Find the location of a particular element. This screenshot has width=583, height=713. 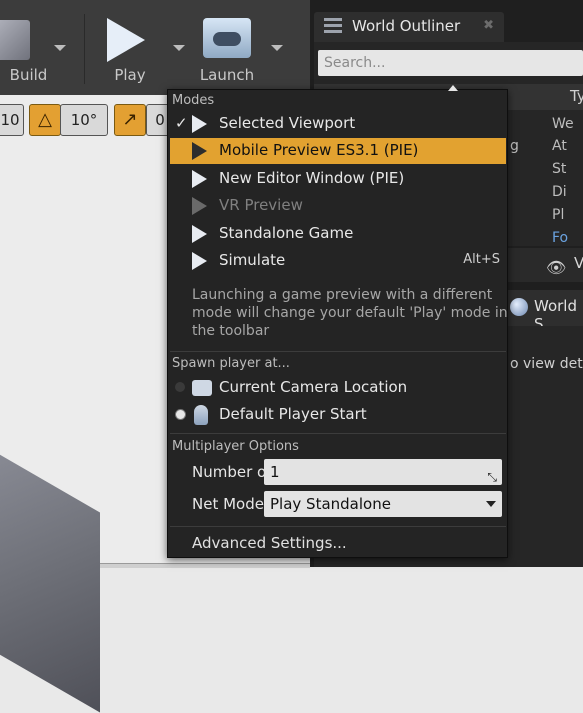

scale-snap-toggle: ↗ is located at coordinates (130, 120).